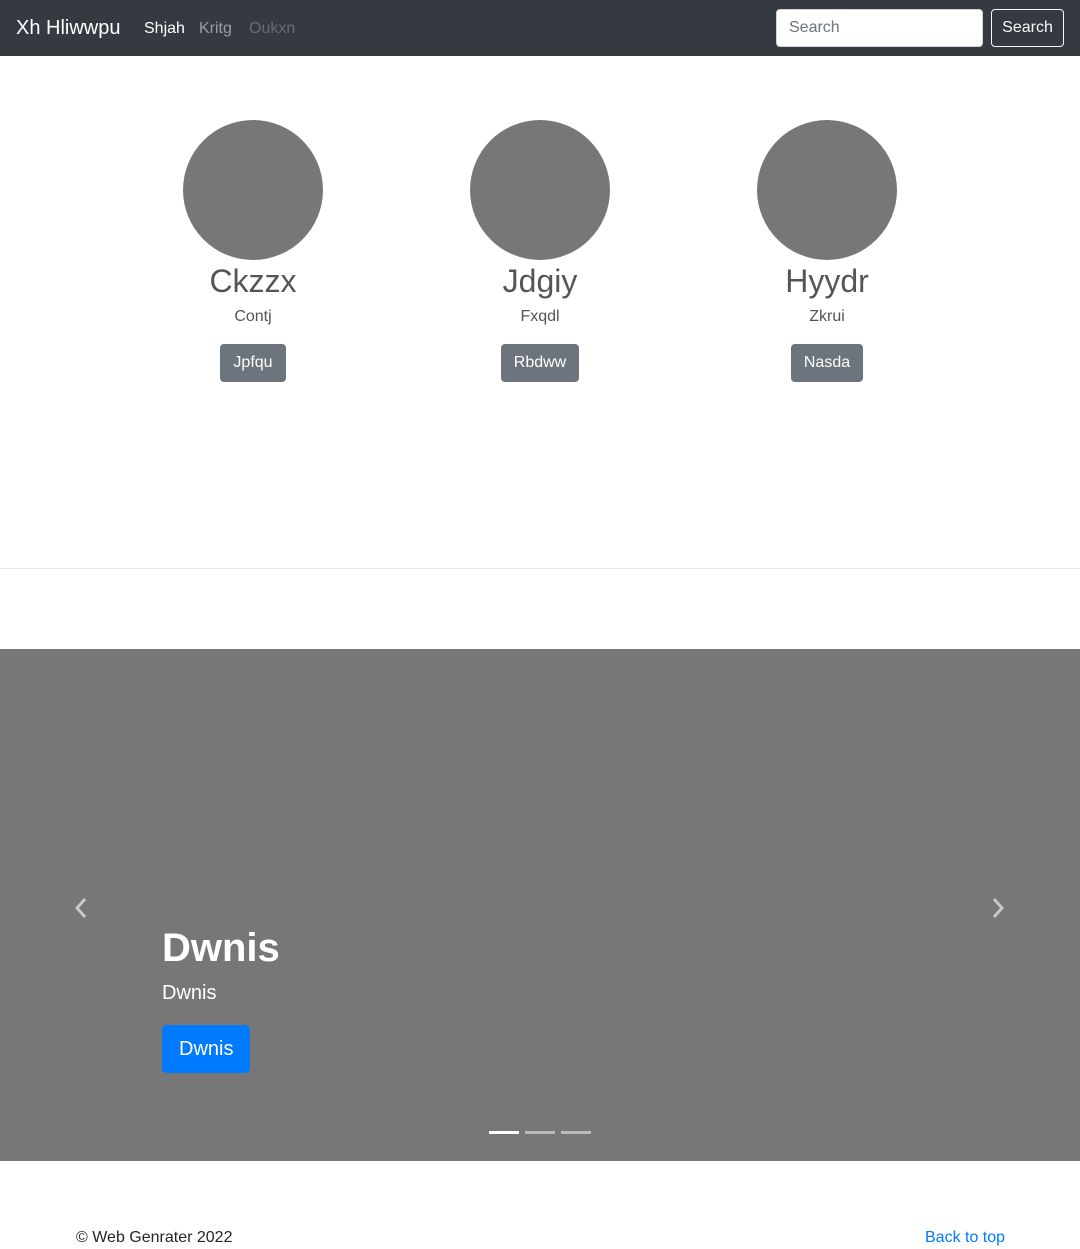 This screenshot has height=1249, width=1080. What do you see at coordinates (68, 28) in the screenshot?
I see `brand-link: Xh Hliwwpu` at bounding box center [68, 28].